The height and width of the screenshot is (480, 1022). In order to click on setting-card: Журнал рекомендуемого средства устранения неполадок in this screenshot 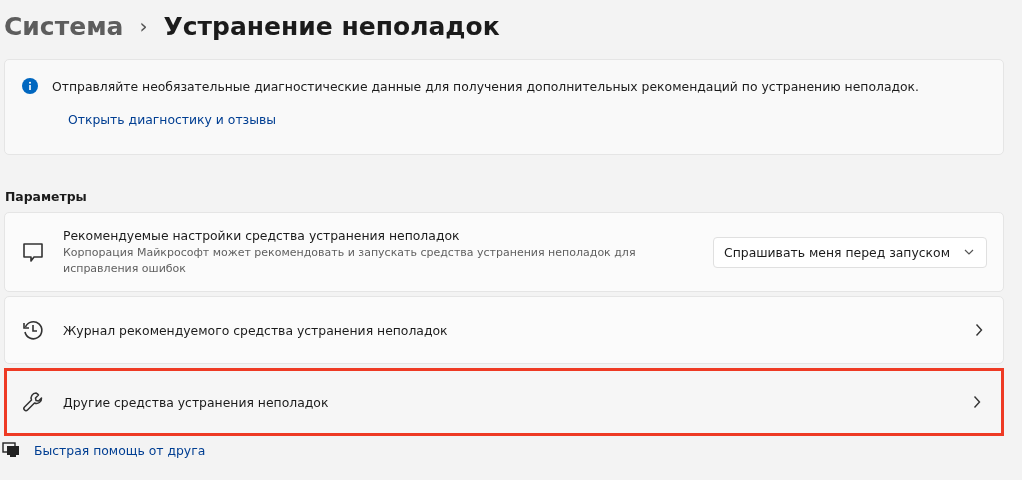, I will do `click(504, 330)`.